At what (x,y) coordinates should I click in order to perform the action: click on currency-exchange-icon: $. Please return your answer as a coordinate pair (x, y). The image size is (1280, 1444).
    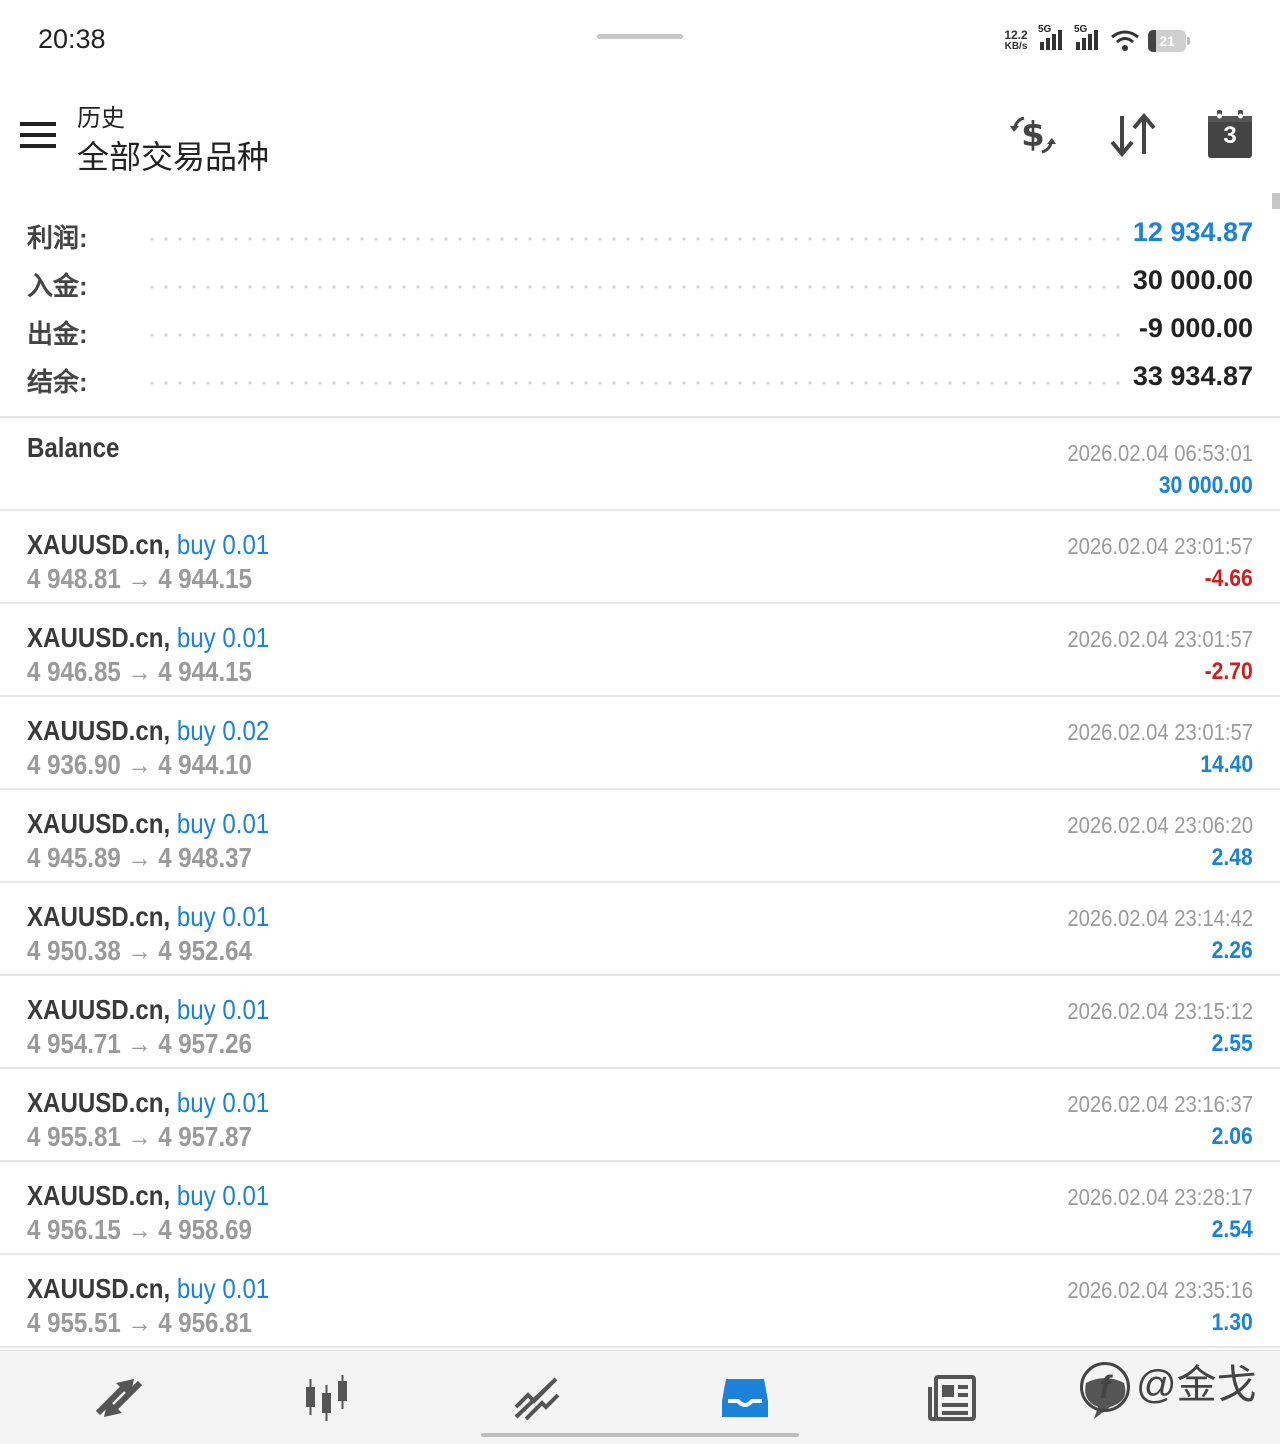
    Looking at the image, I should click on (1033, 135).